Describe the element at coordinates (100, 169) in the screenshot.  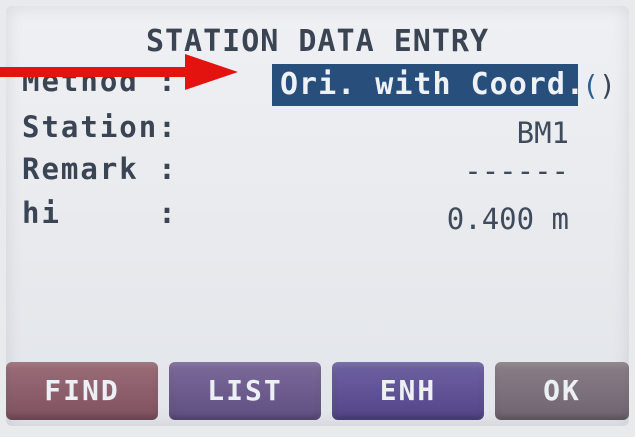
I see `remark-label: Remark :` at that location.